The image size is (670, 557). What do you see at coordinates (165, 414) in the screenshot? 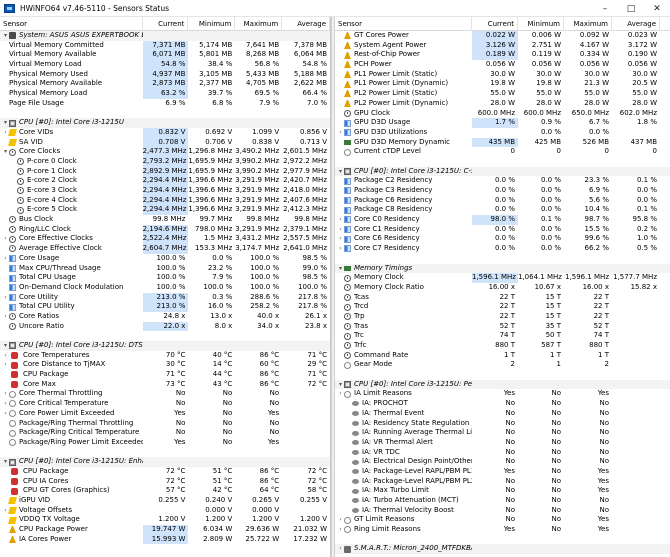
I see `sensor-row: › Core Power Limit Exceeded Yes No Yes` at bounding box center [165, 414].